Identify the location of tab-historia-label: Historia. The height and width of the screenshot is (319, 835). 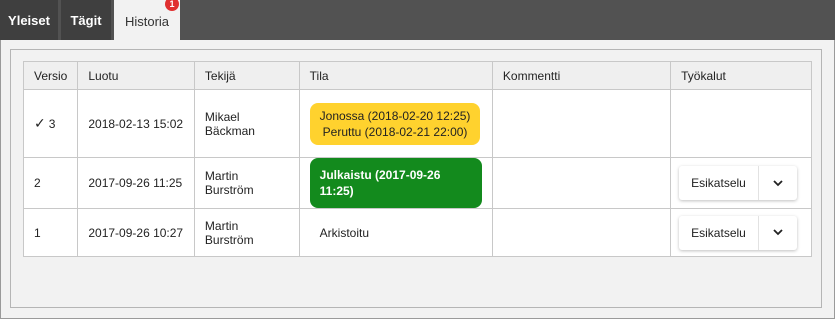
(147, 21).